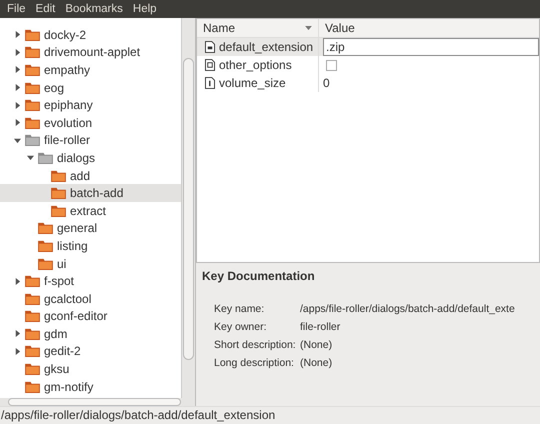  What do you see at coordinates (90, 263) in the screenshot?
I see `tree-item: ui` at bounding box center [90, 263].